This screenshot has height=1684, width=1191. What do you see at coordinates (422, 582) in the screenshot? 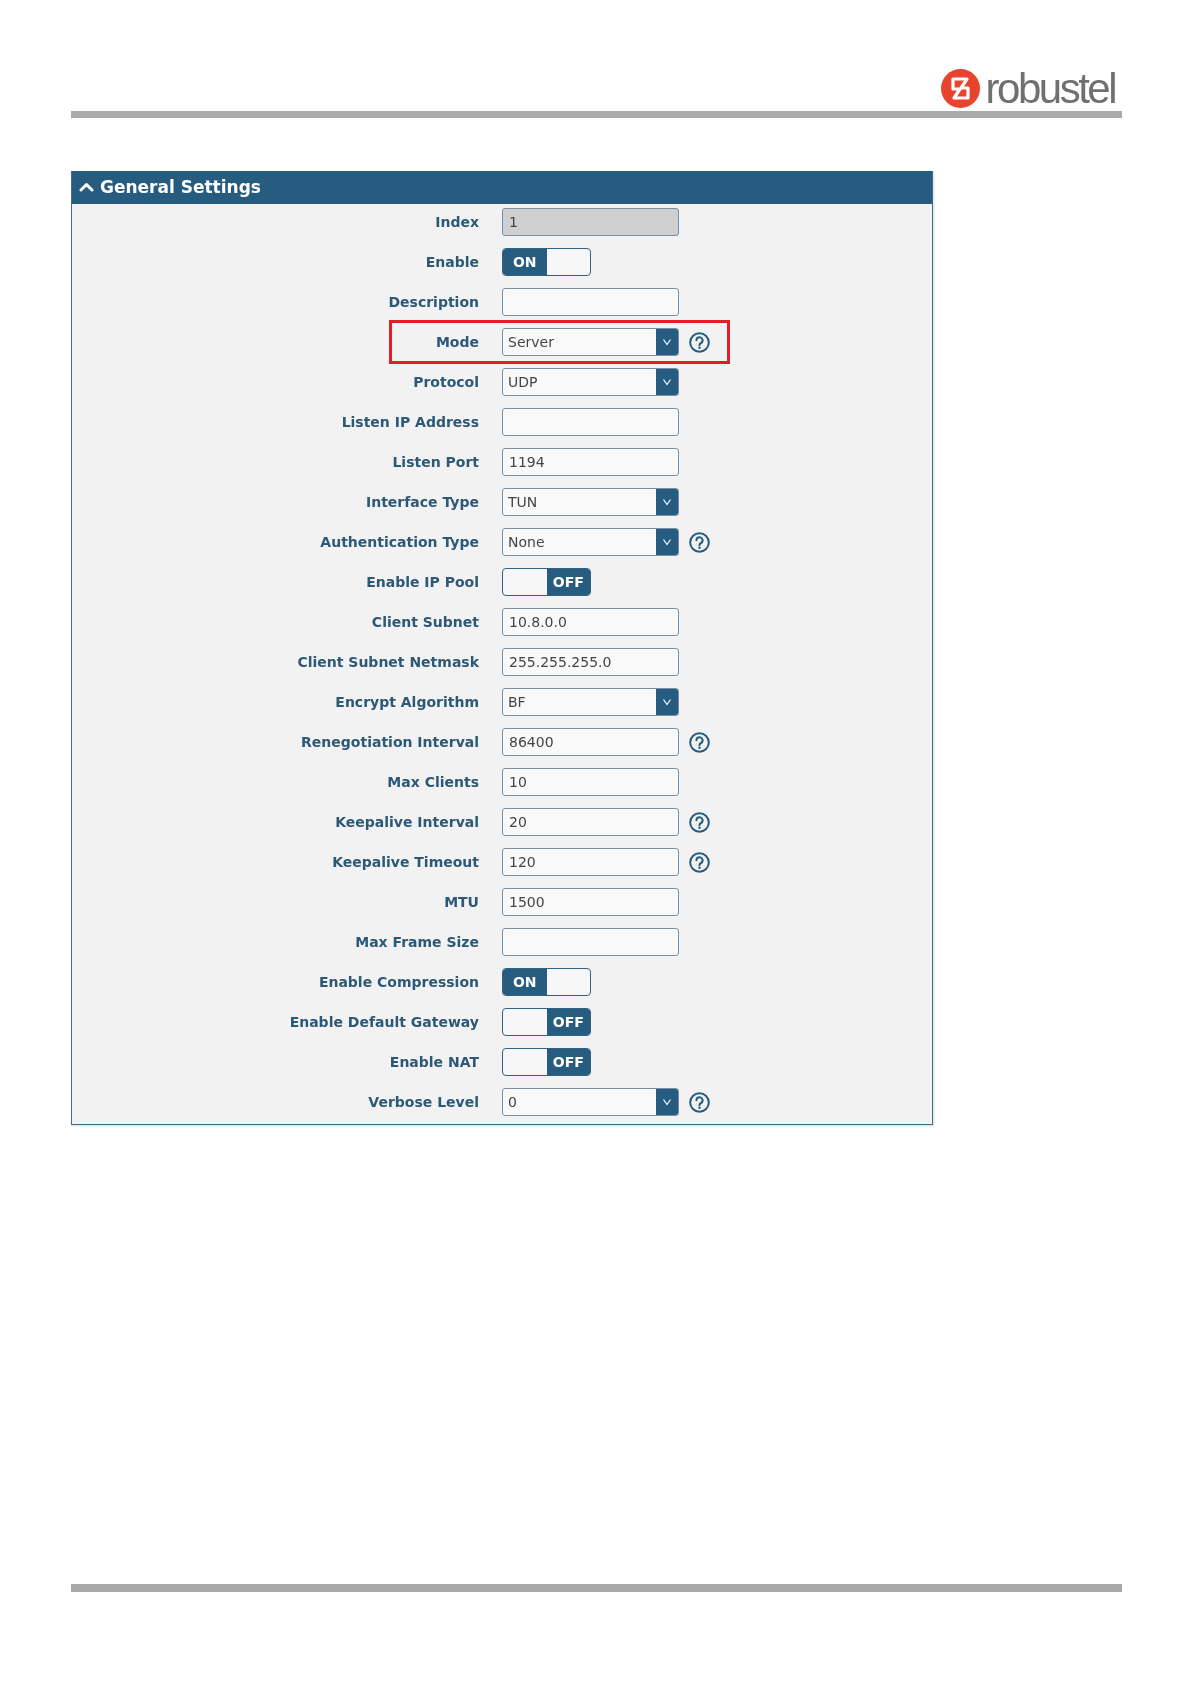
I see `field-label: Enable IP Pool` at bounding box center [422, 582].